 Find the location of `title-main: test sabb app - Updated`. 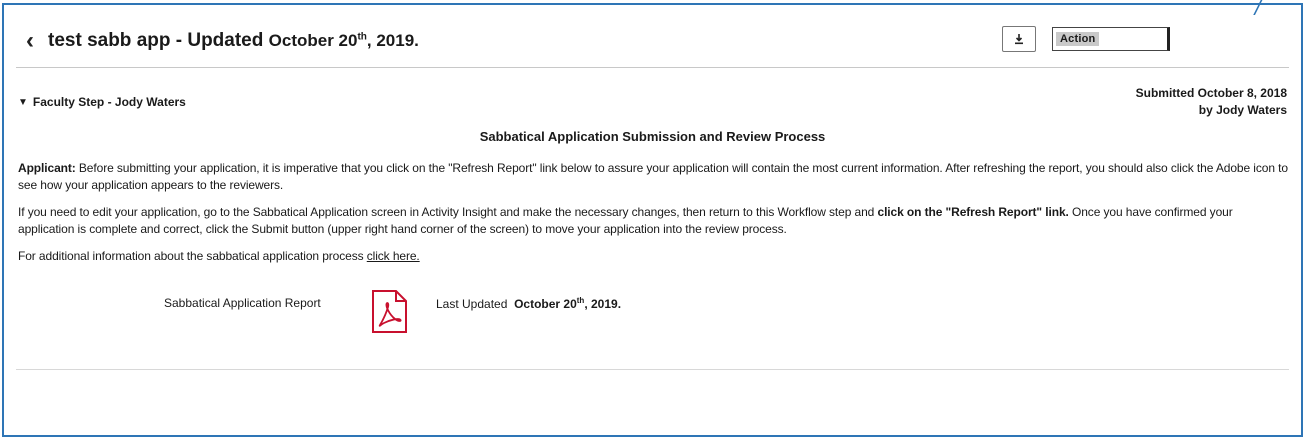

title-main: test sabb app - Updated is located at coordinates (156, 40).